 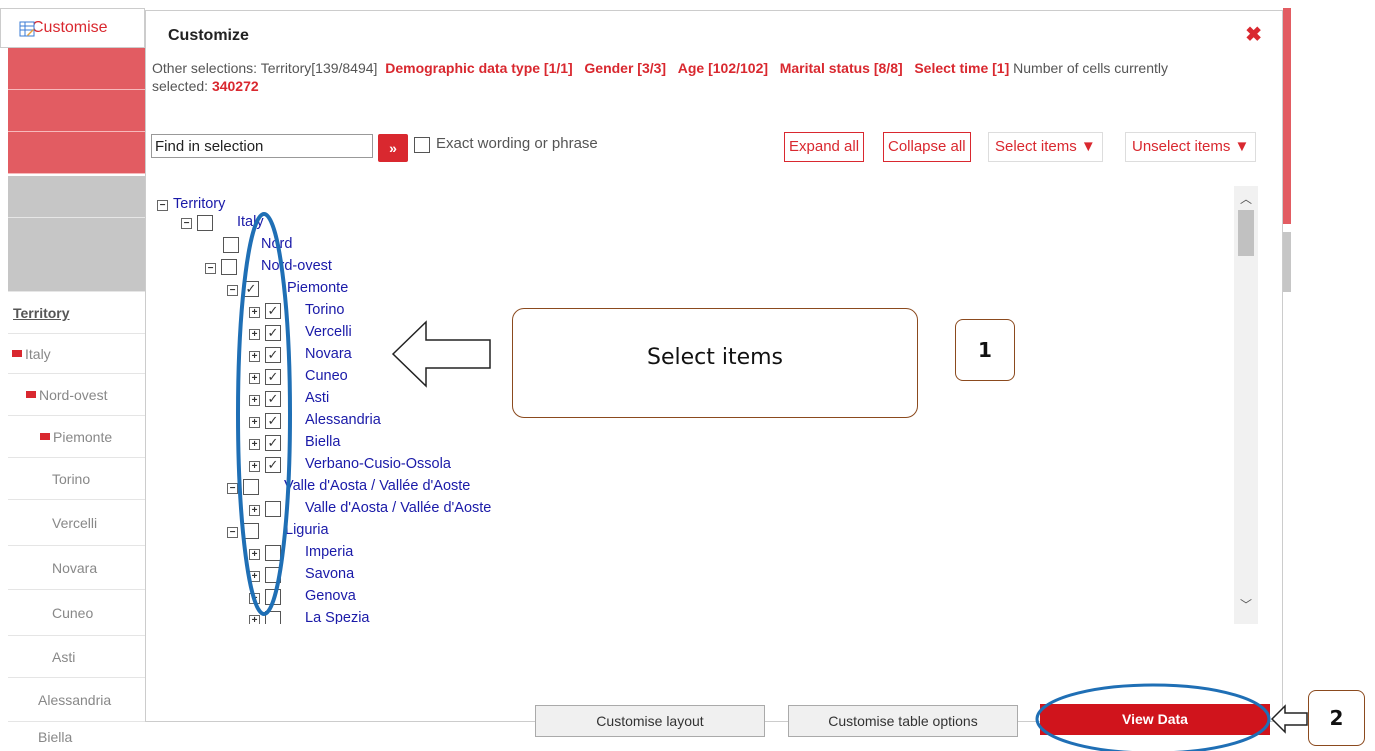 I want to click on search-go-button: », so click(x=393, y=148).